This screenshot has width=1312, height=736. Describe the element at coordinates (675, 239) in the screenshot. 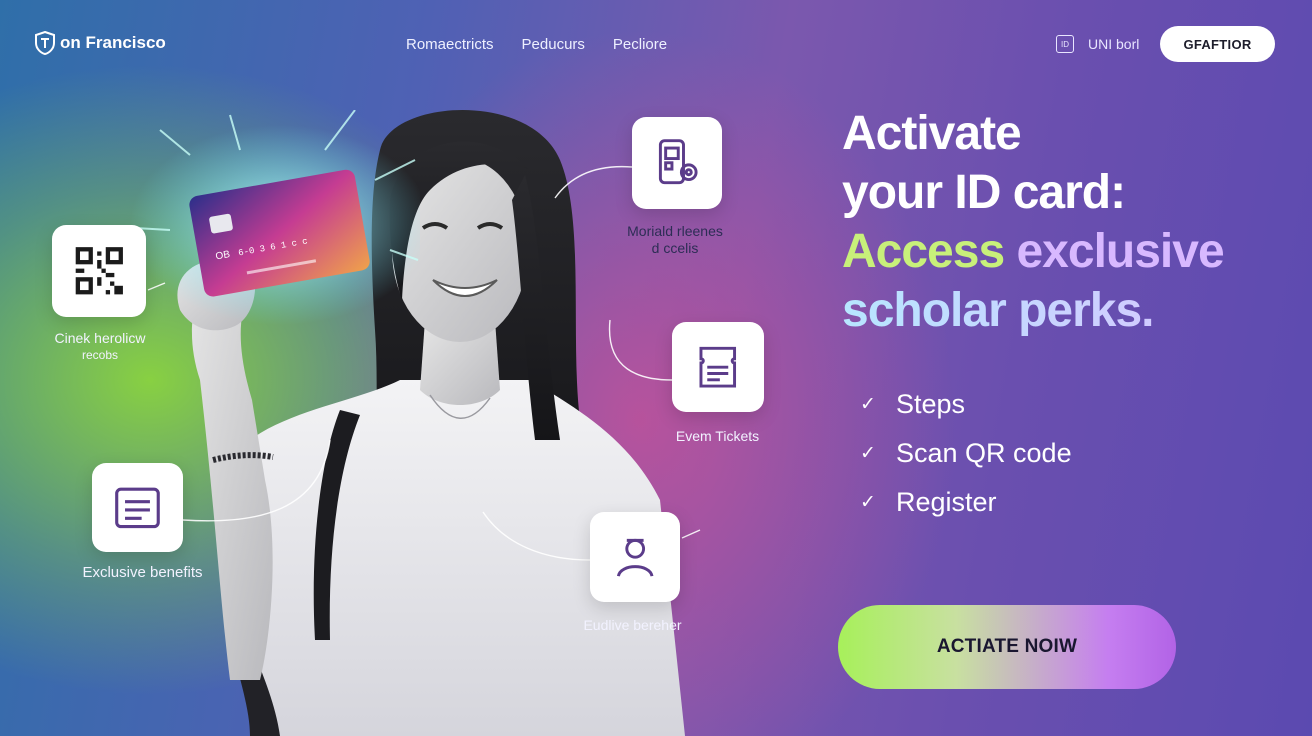

I see `mobile-settings-caption: Moriald rleenes d ccelis` at that location.